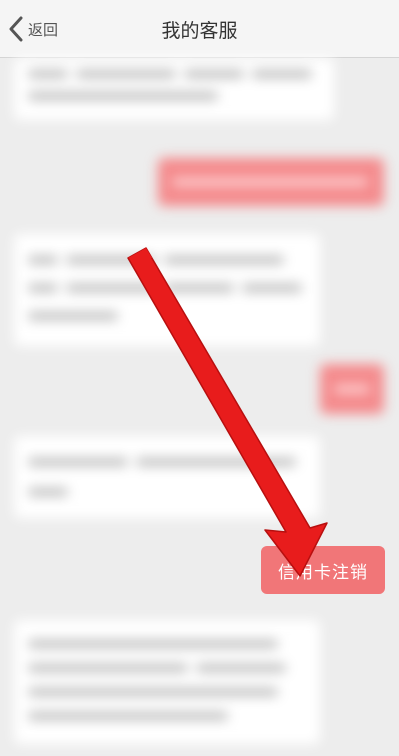 This screenshot has height=756, width=399. I want to click on nav-header: 返回 我的客服, so click(199, 29).